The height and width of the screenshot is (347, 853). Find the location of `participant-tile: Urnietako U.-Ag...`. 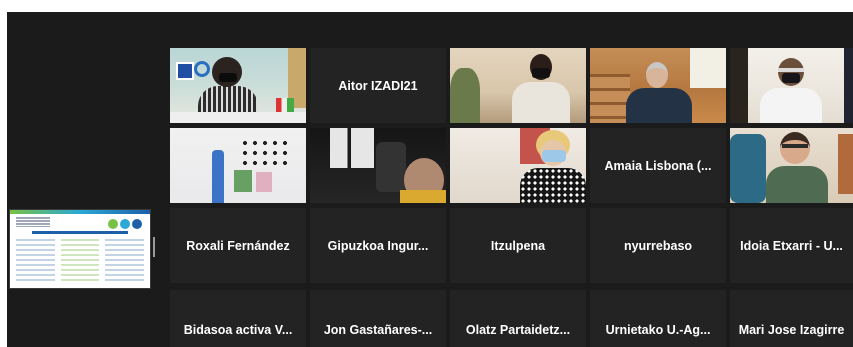

participant-tile: Urnietako U.-Ag... is located at coordinates (658, 318).